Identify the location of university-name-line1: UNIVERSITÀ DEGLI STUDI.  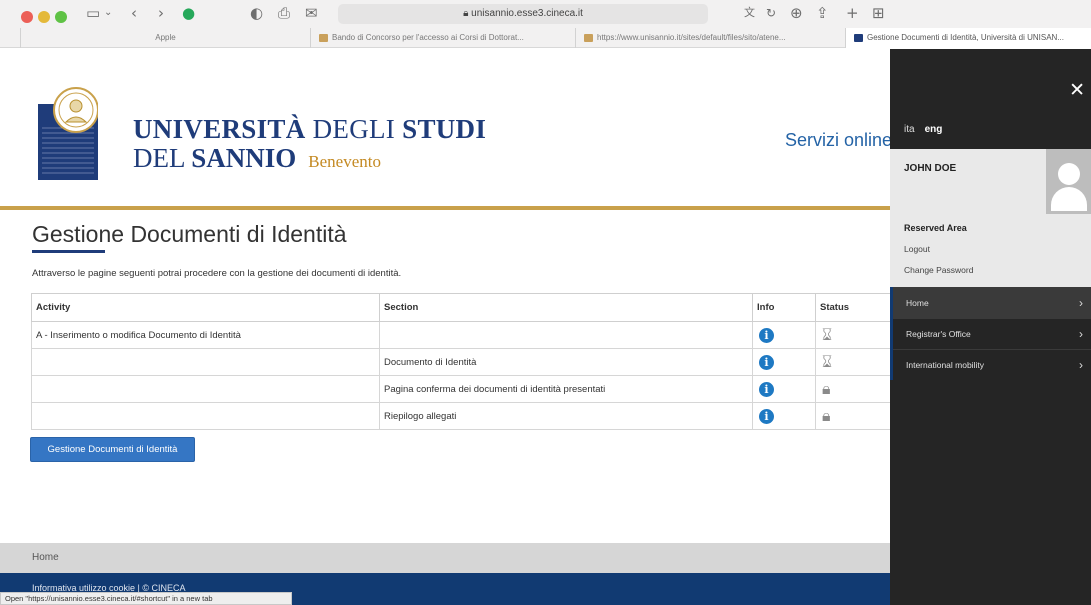
(310, 129).